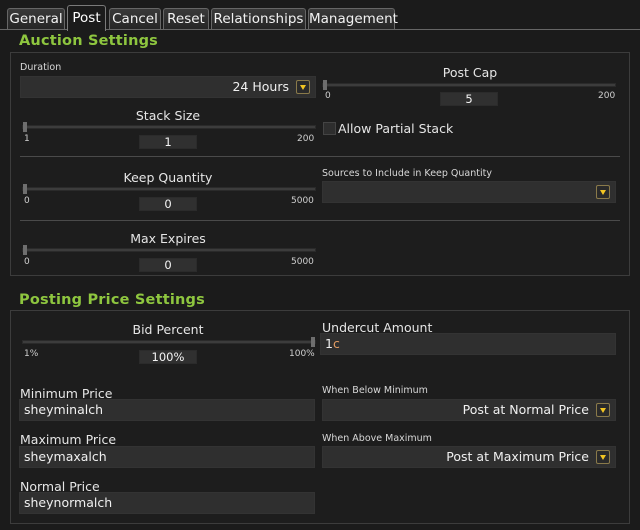  I want to click on tab-relationships: Relationships, so click(258, 18).